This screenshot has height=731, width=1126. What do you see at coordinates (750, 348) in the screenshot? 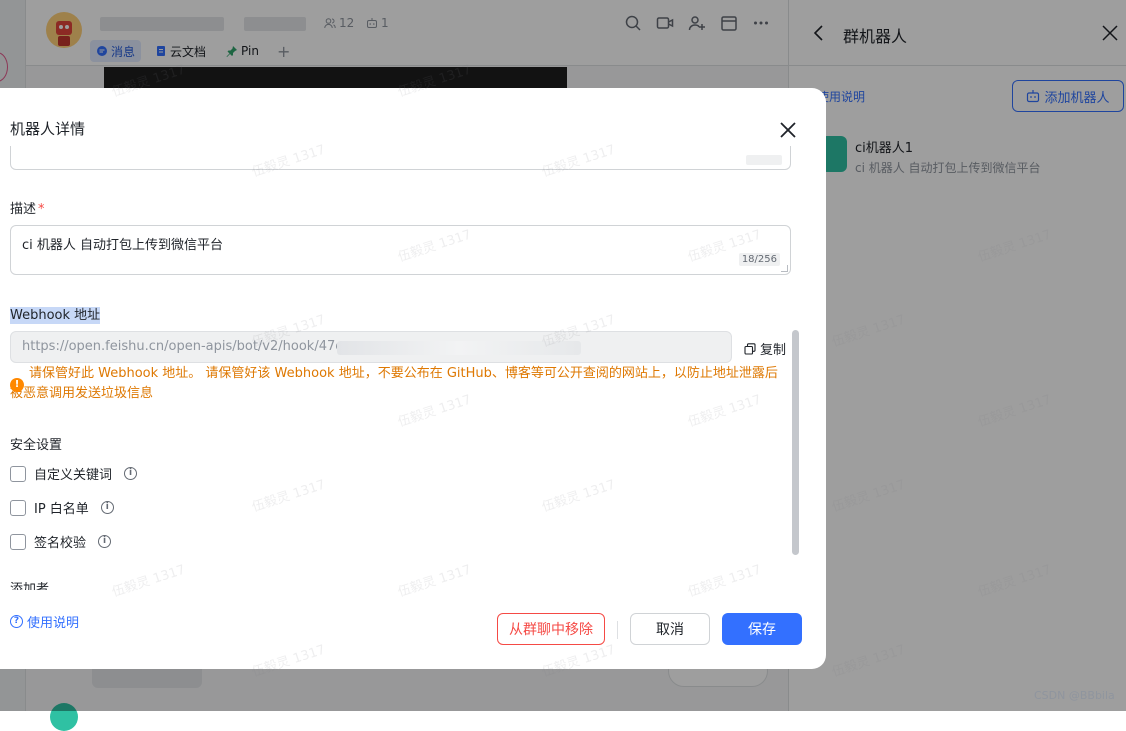
I see `copy-icon` at bounding box center [750, 348].